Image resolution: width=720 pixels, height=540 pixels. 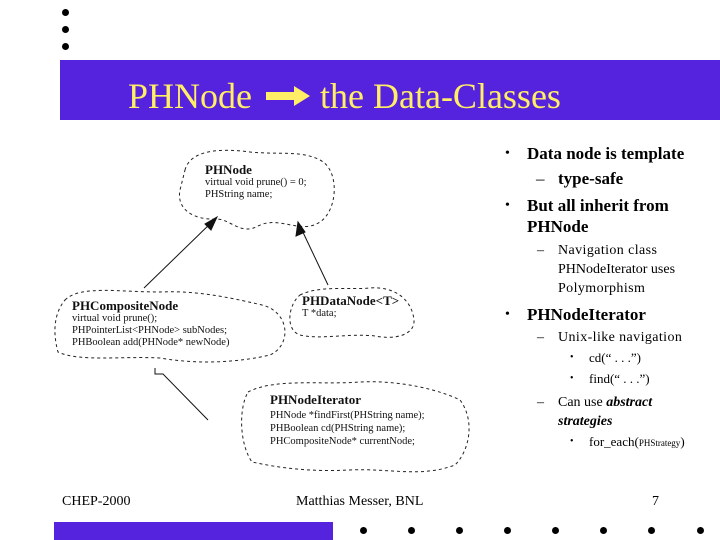 I want to click on class-member: virtual void prune() = 0;, so click(x=256, y=182).